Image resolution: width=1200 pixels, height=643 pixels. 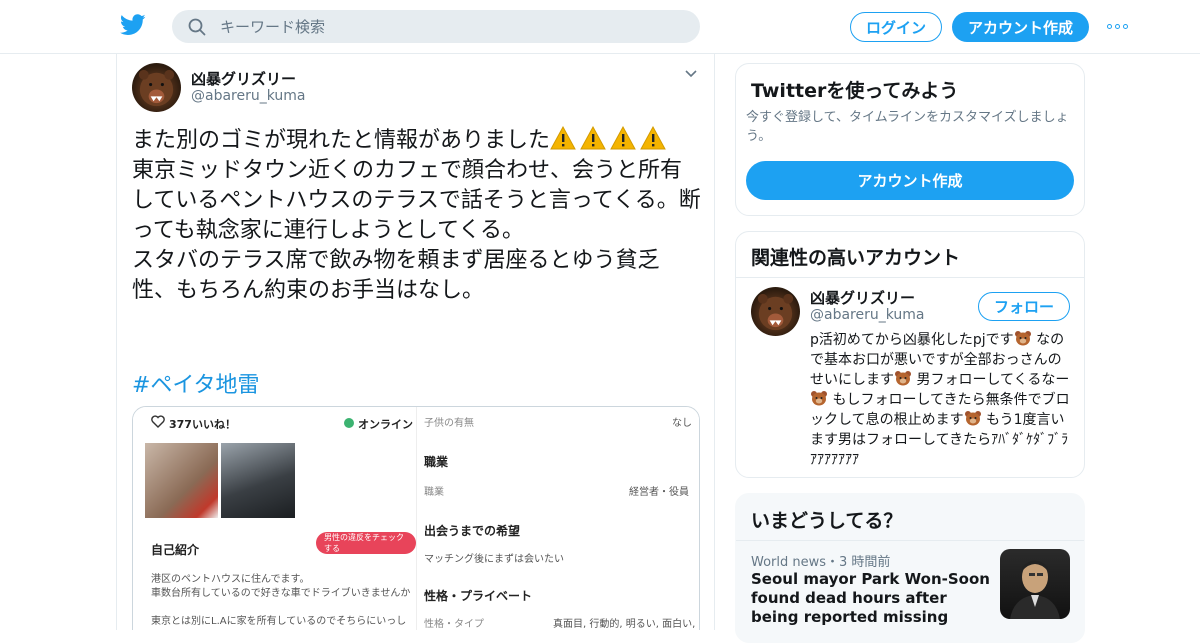 What do you see at coordinates (867, 315) in the screenshot?
I see `related-account-handle: @abareru_kuma` at bounding box center [867, 315].